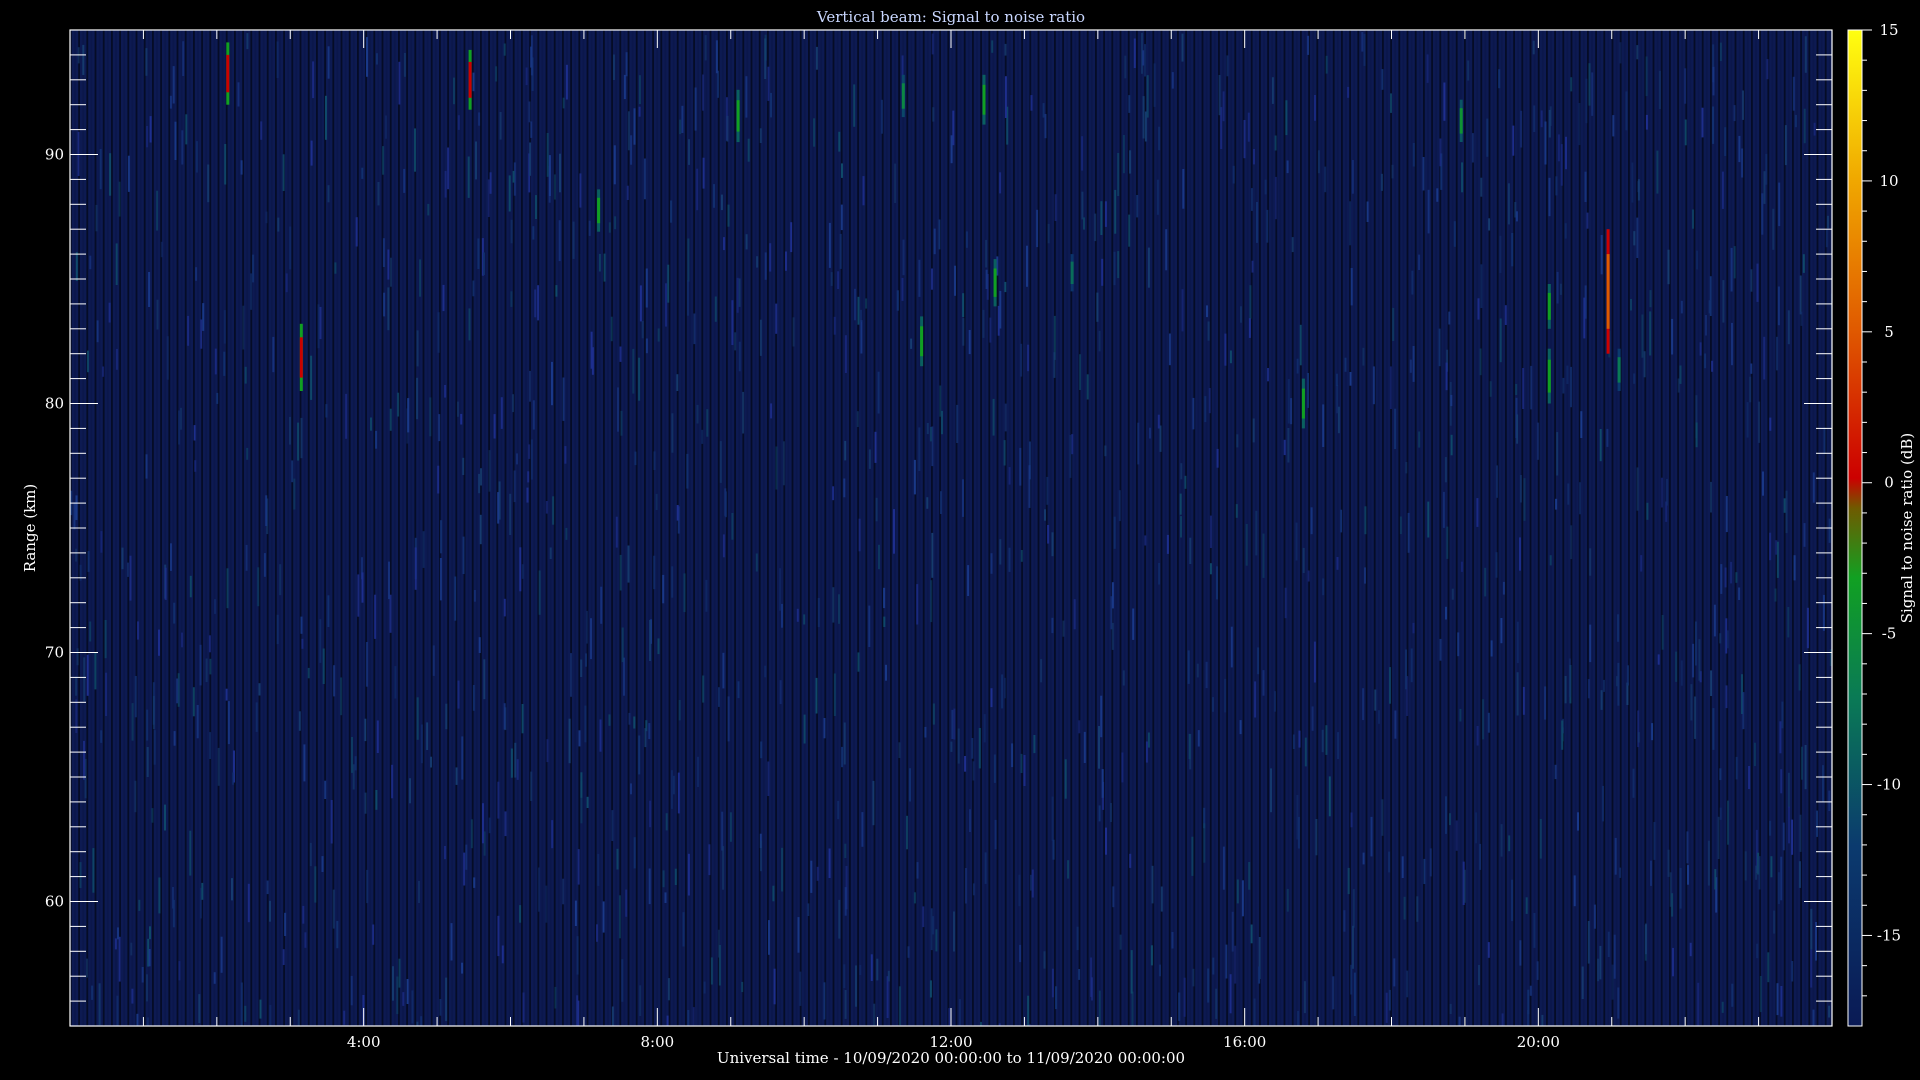  Describe the element at coordinates (1889, 634) in the screenshot. I see `colorbar-tick-label: -5` at that location.